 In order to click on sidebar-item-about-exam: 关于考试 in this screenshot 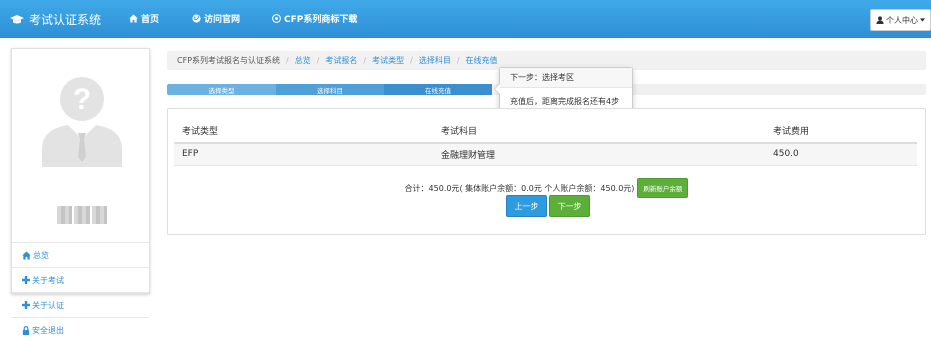, I will do `click(80, 279)`.